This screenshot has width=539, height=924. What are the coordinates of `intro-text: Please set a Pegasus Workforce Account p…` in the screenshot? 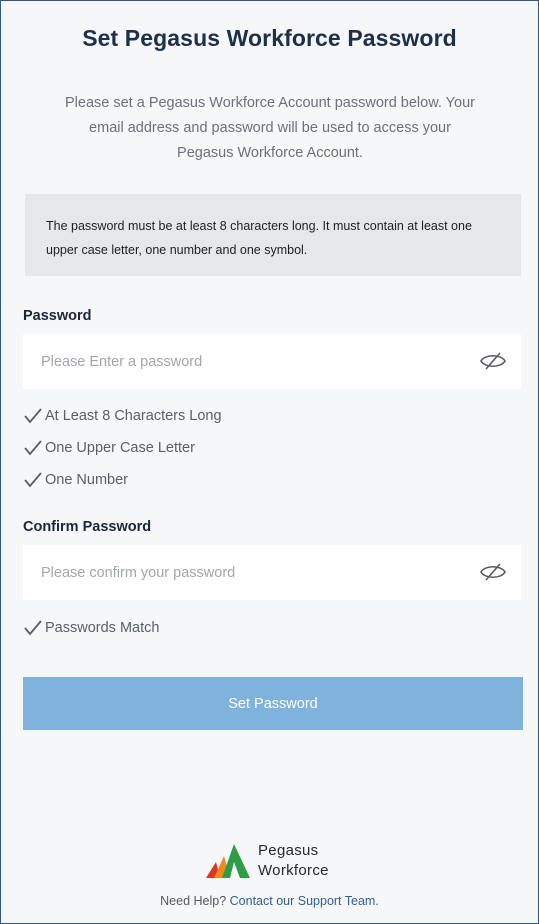 It's located at (269, 128).